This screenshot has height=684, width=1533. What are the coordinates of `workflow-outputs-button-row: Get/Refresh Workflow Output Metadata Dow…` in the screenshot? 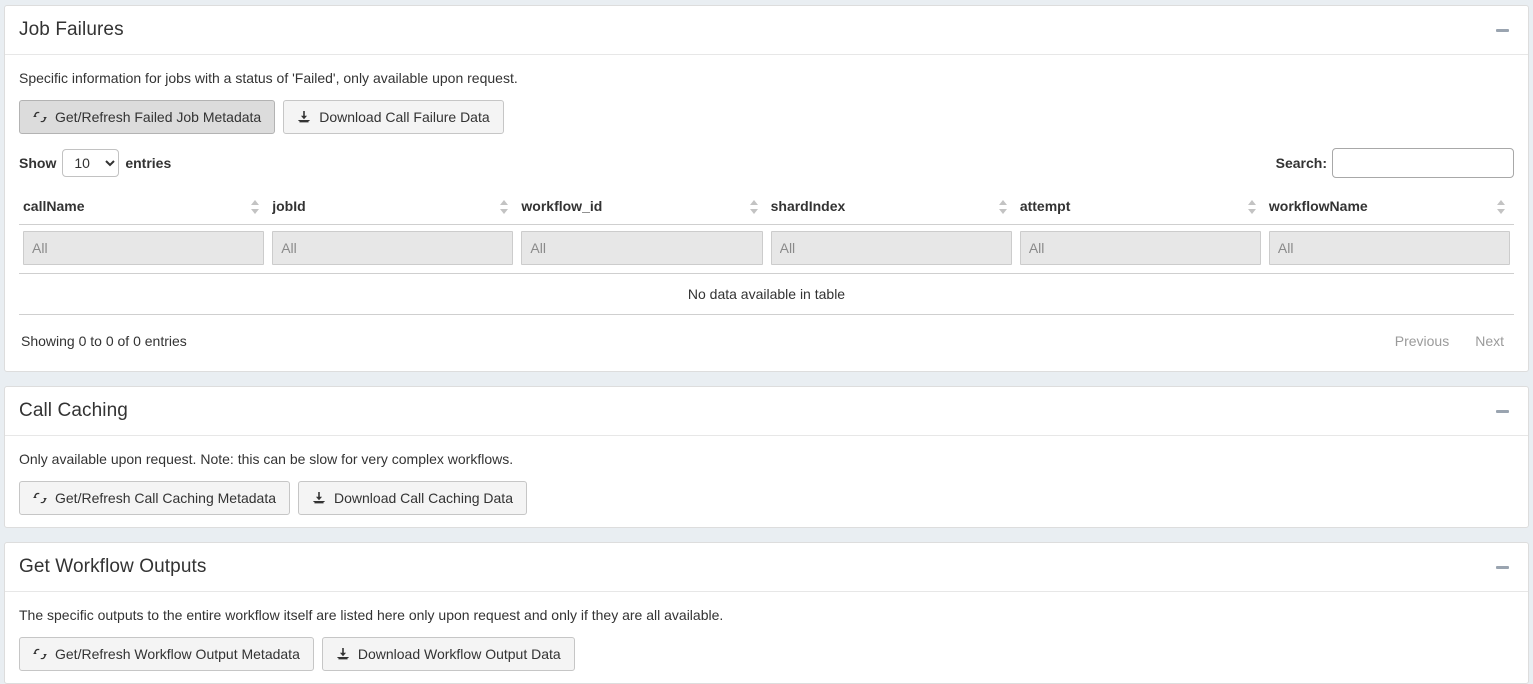 It's located at (766, 654).